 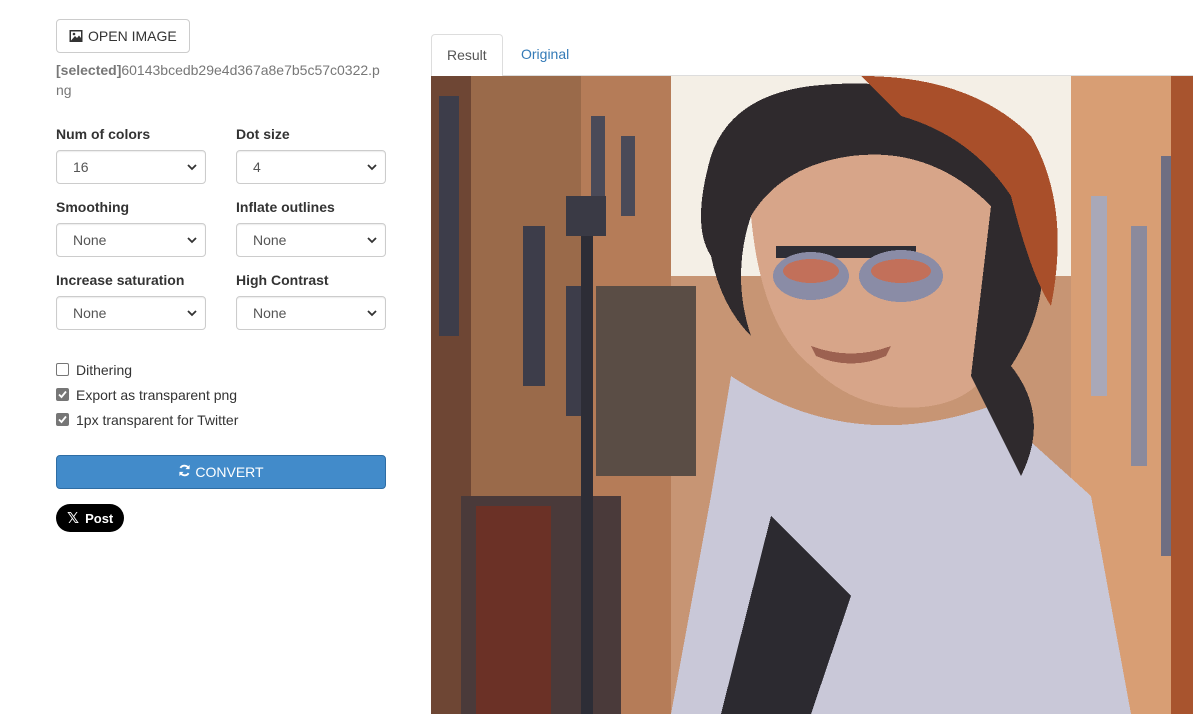 I want to click on smoothing-field: Smoothing None, so click(x=131, y=228).